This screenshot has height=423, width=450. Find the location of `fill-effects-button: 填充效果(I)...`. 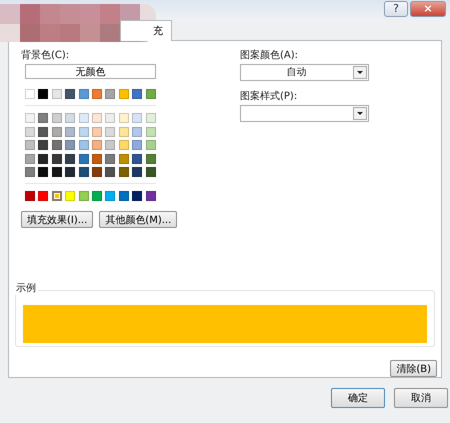

fill-effects-button: 填充效果(I)... is located at coordinates (57, 219).